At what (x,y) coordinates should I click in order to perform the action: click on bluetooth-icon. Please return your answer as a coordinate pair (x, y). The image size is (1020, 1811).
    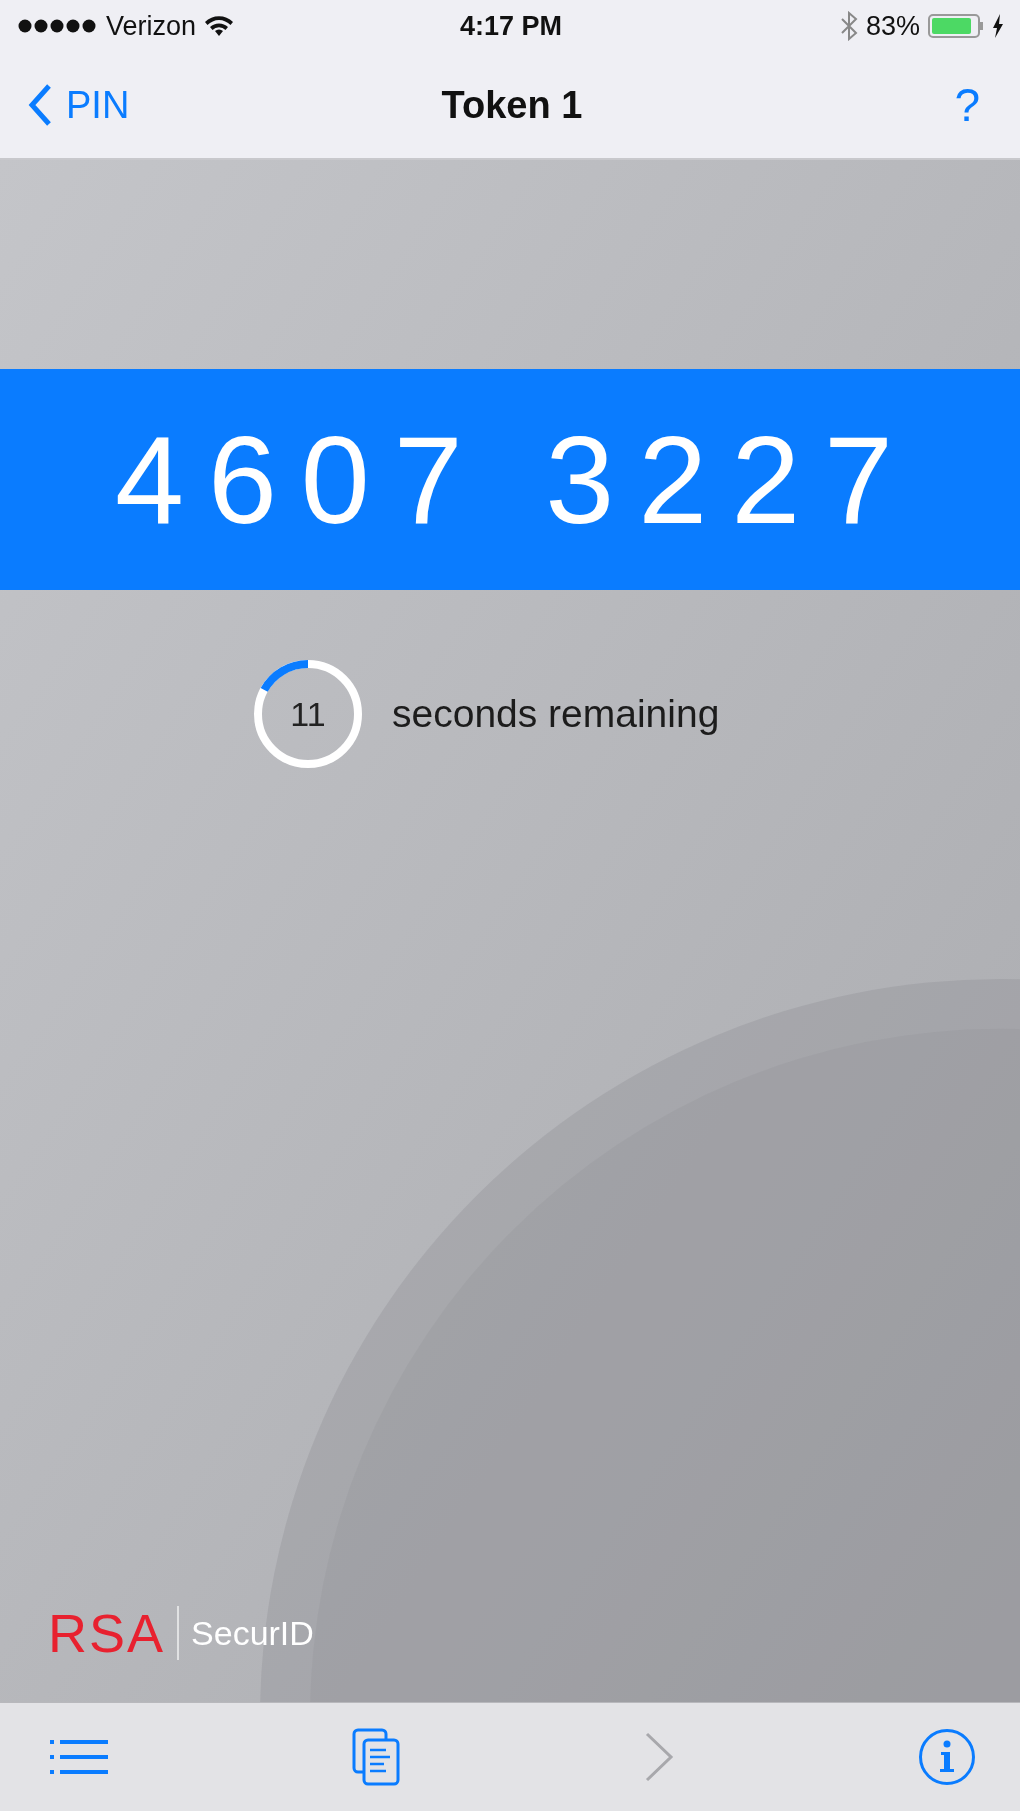
    Looking at the image, I should click on (848, 26).